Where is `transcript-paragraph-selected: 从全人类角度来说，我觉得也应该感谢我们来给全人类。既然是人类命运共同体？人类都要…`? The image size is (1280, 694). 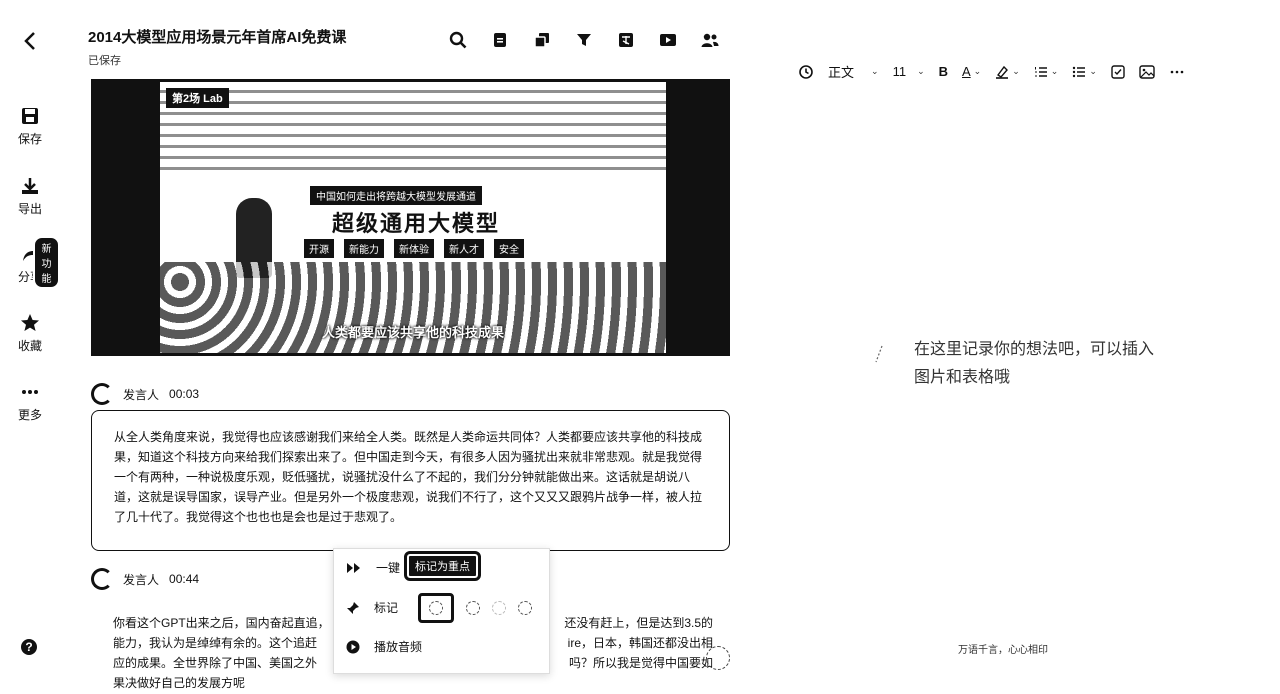
transcript-paragraph-selected: 从全人类角度来说，我觉得也应该感谢我们来给全人类。既然是人类命运共同体？人类都要… is located at coordinates (410, 480).